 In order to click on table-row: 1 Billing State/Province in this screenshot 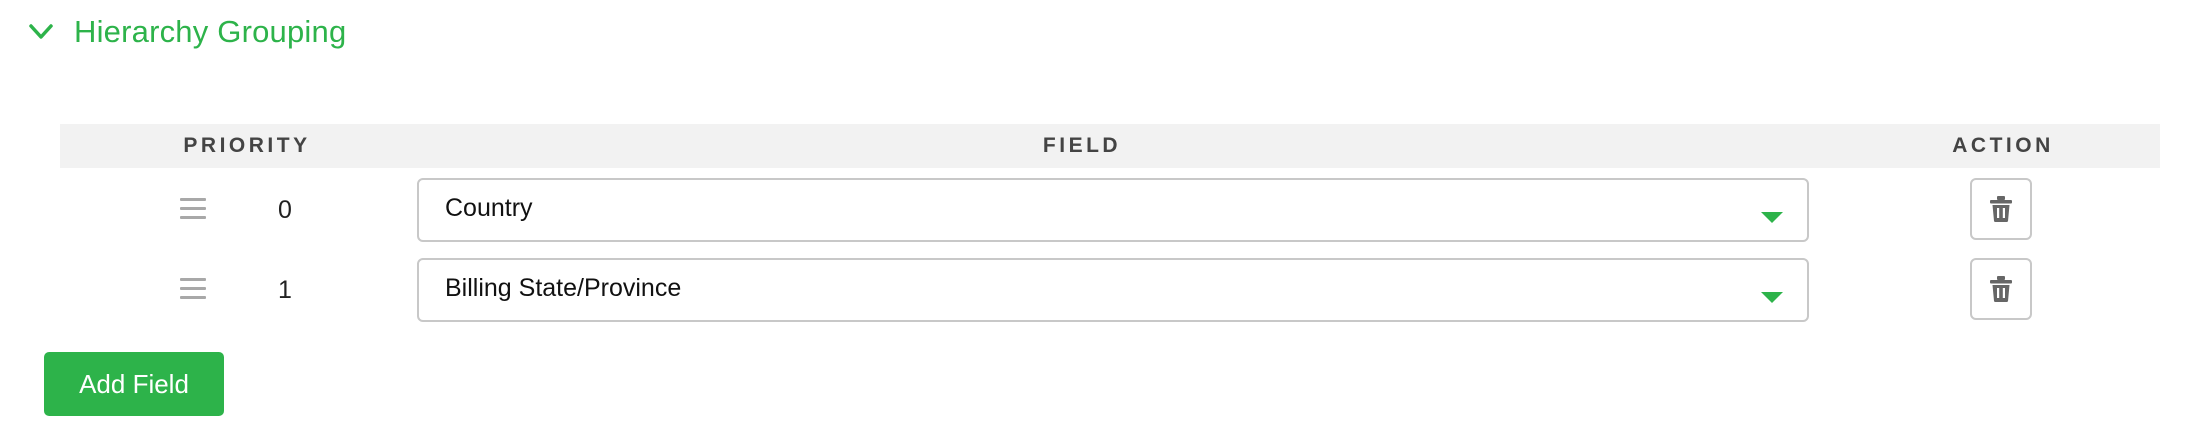, I will do `click(1110, 290)`.